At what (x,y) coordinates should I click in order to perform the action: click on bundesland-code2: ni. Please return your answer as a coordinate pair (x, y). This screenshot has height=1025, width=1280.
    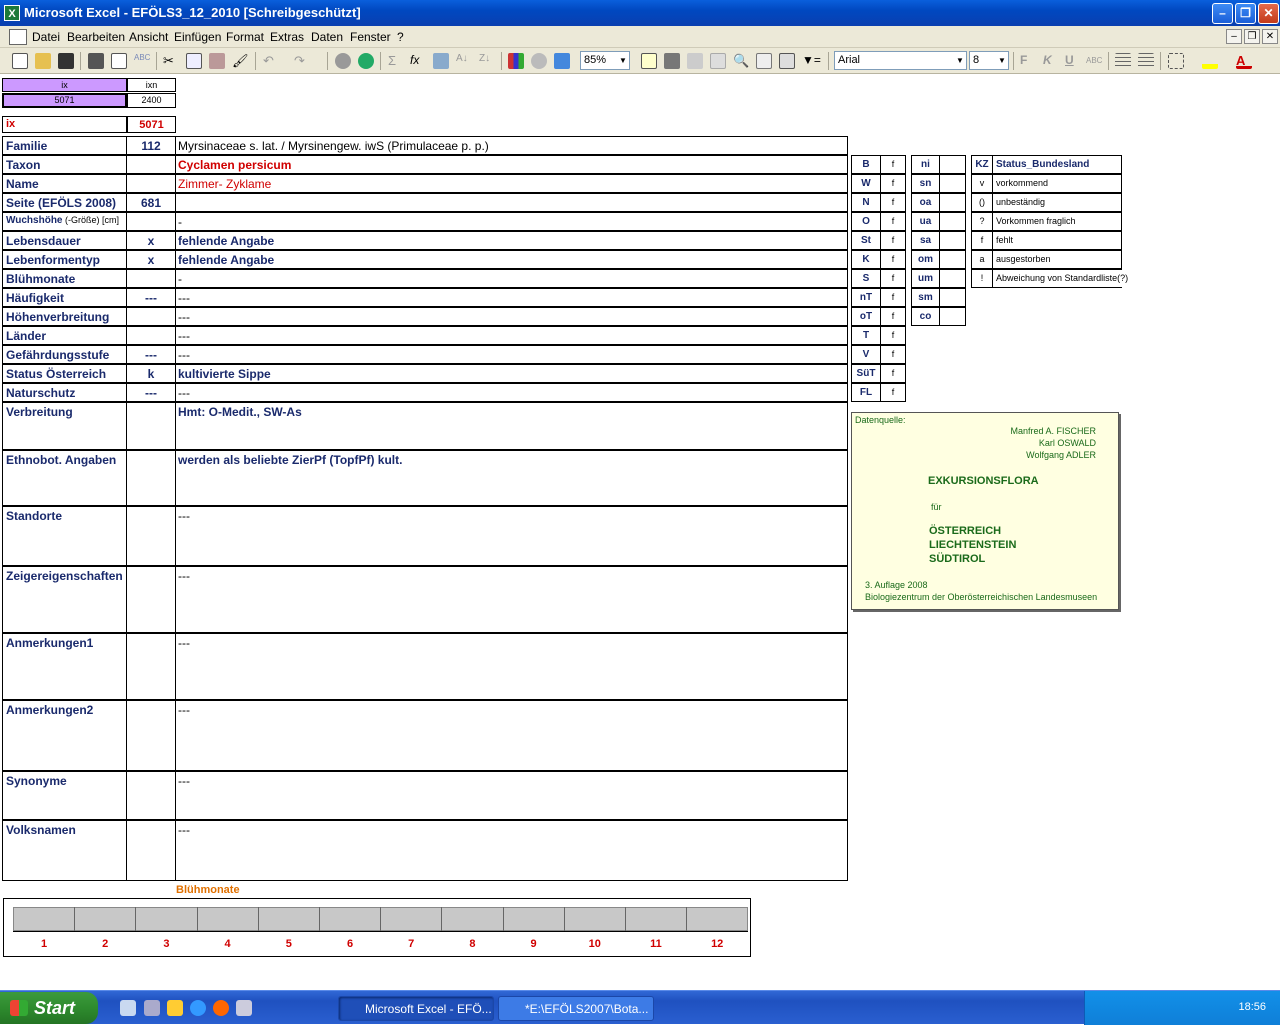
    Looking at the image, I should click on (925, 164).